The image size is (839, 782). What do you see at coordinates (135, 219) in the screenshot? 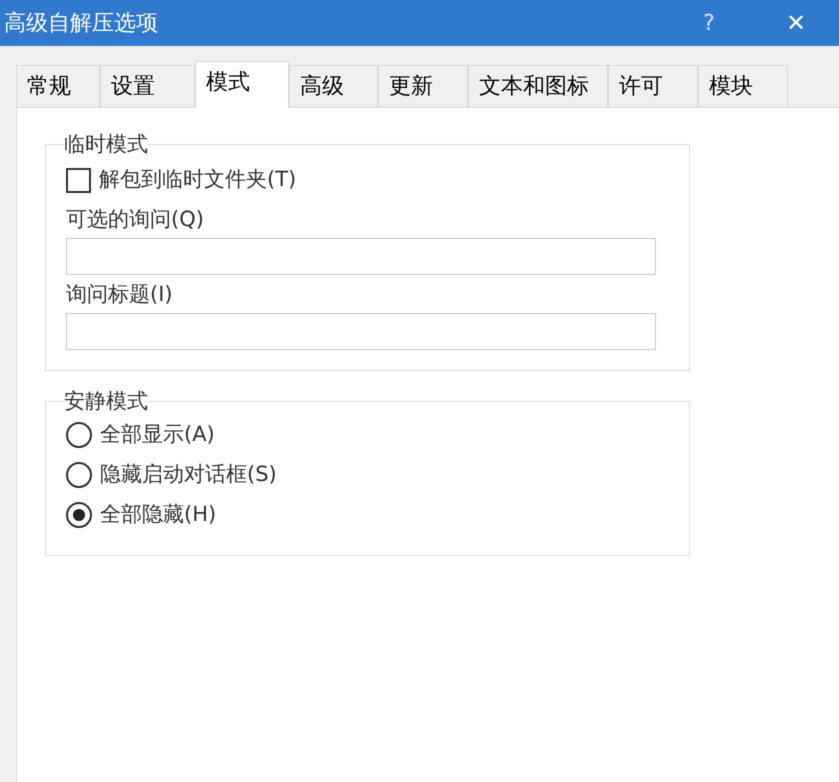
I see `field-label: 可选的询问(Q)` at bounding box center [135, 219].